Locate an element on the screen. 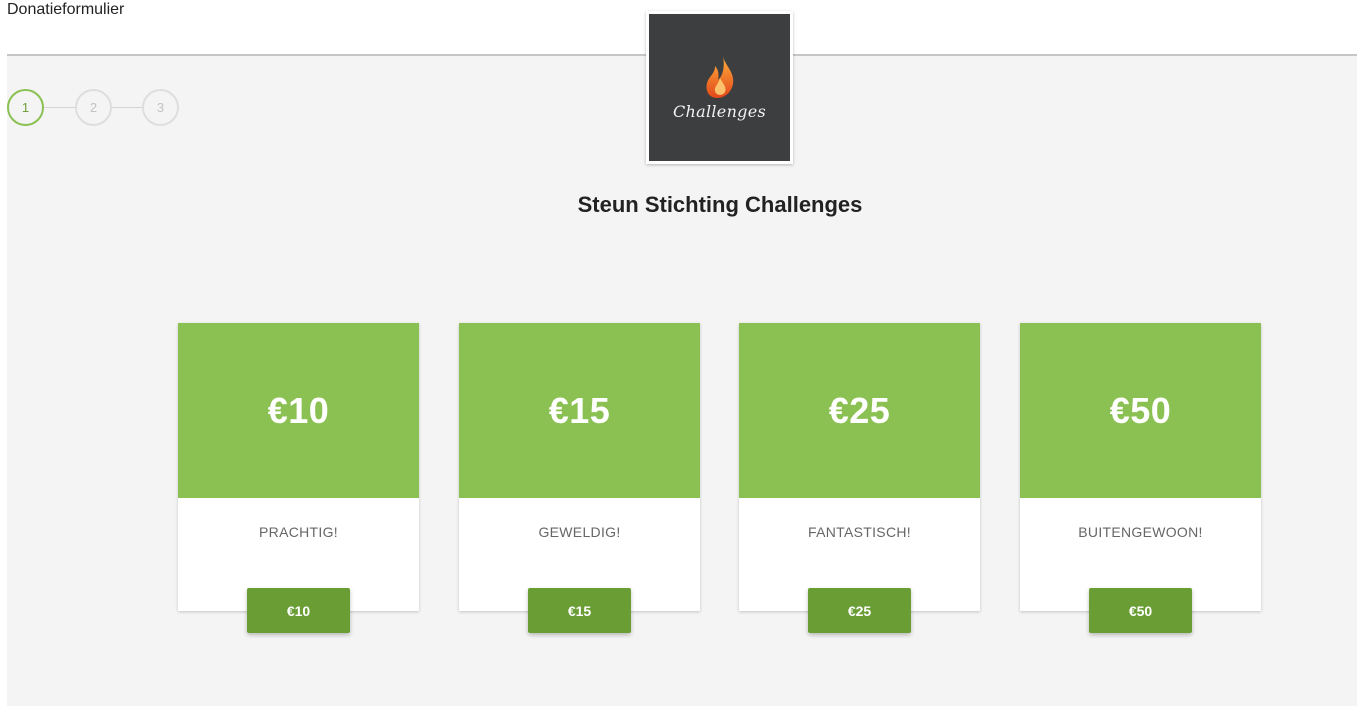 This screenshot has width=1357, height=706. step-1: 1 is located at coordinates (25, 107).